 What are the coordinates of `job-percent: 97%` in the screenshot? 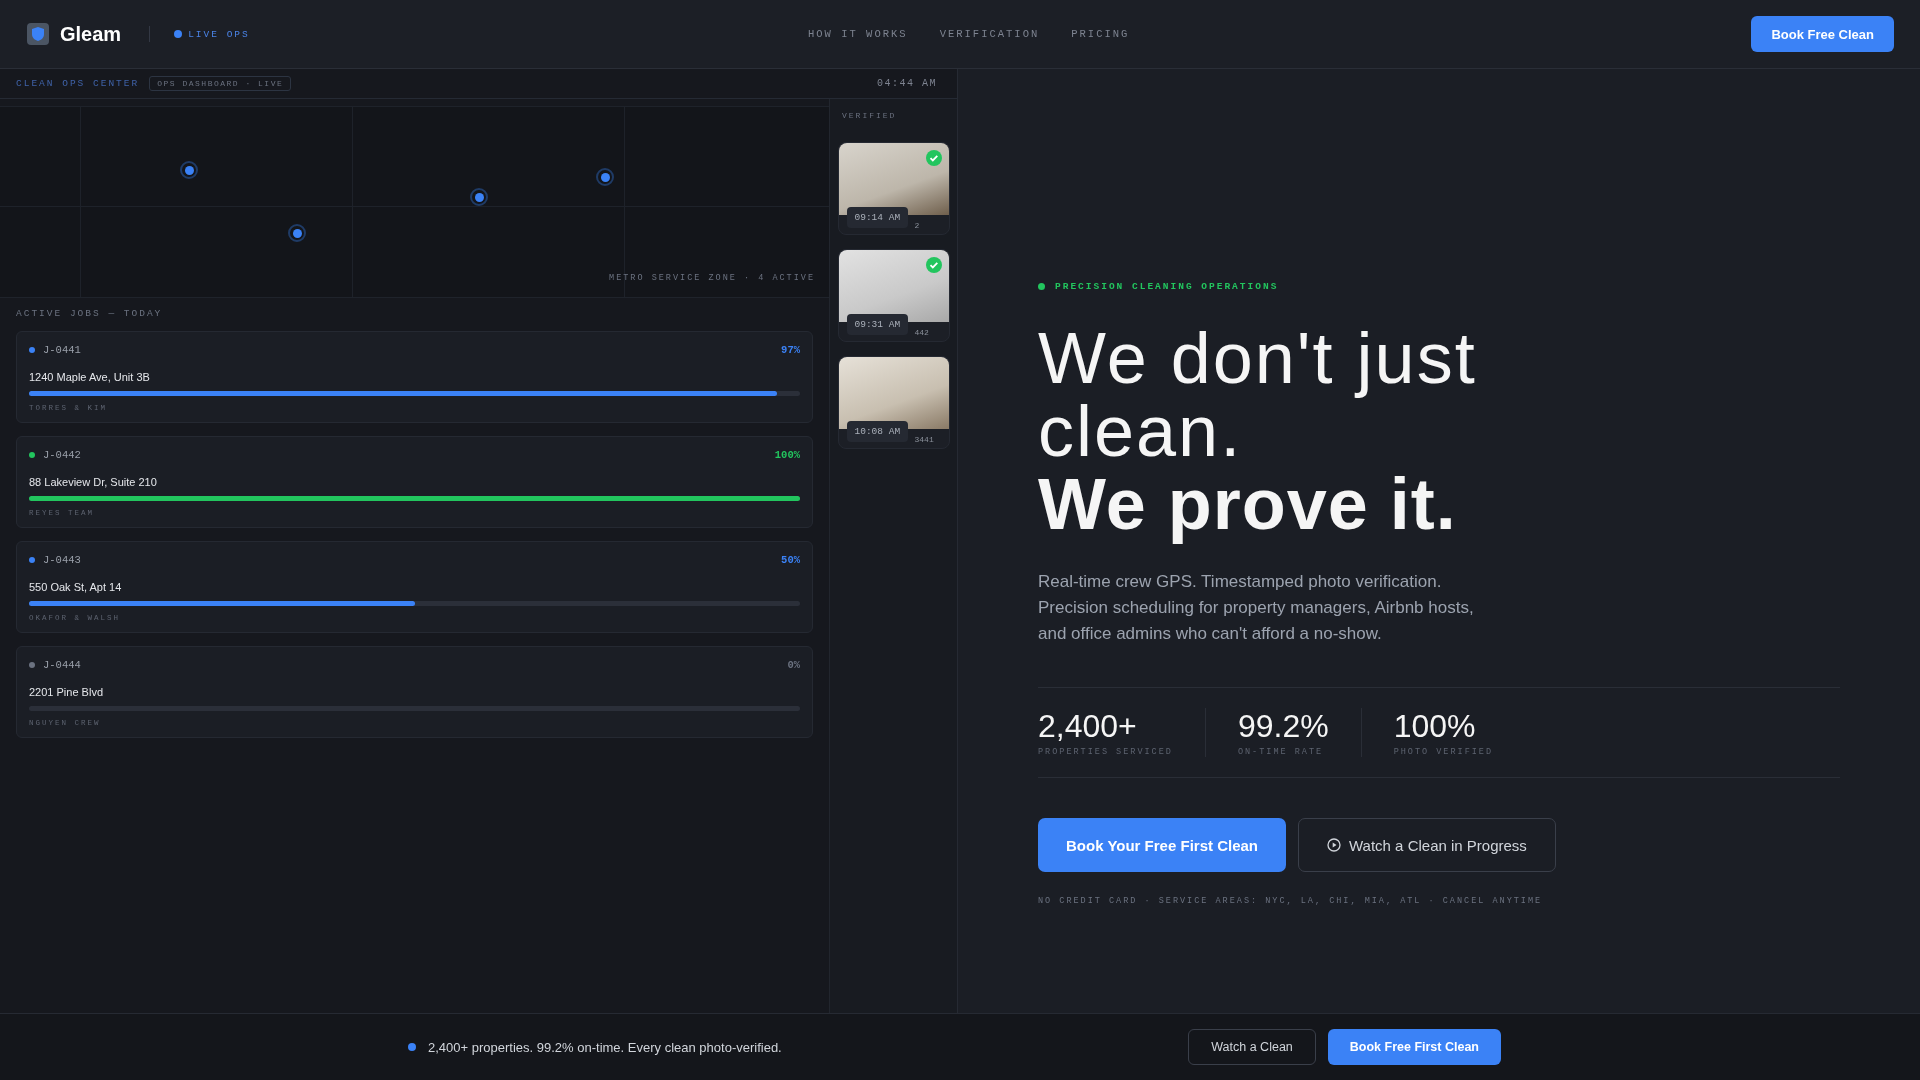 It's located at (790, 350).